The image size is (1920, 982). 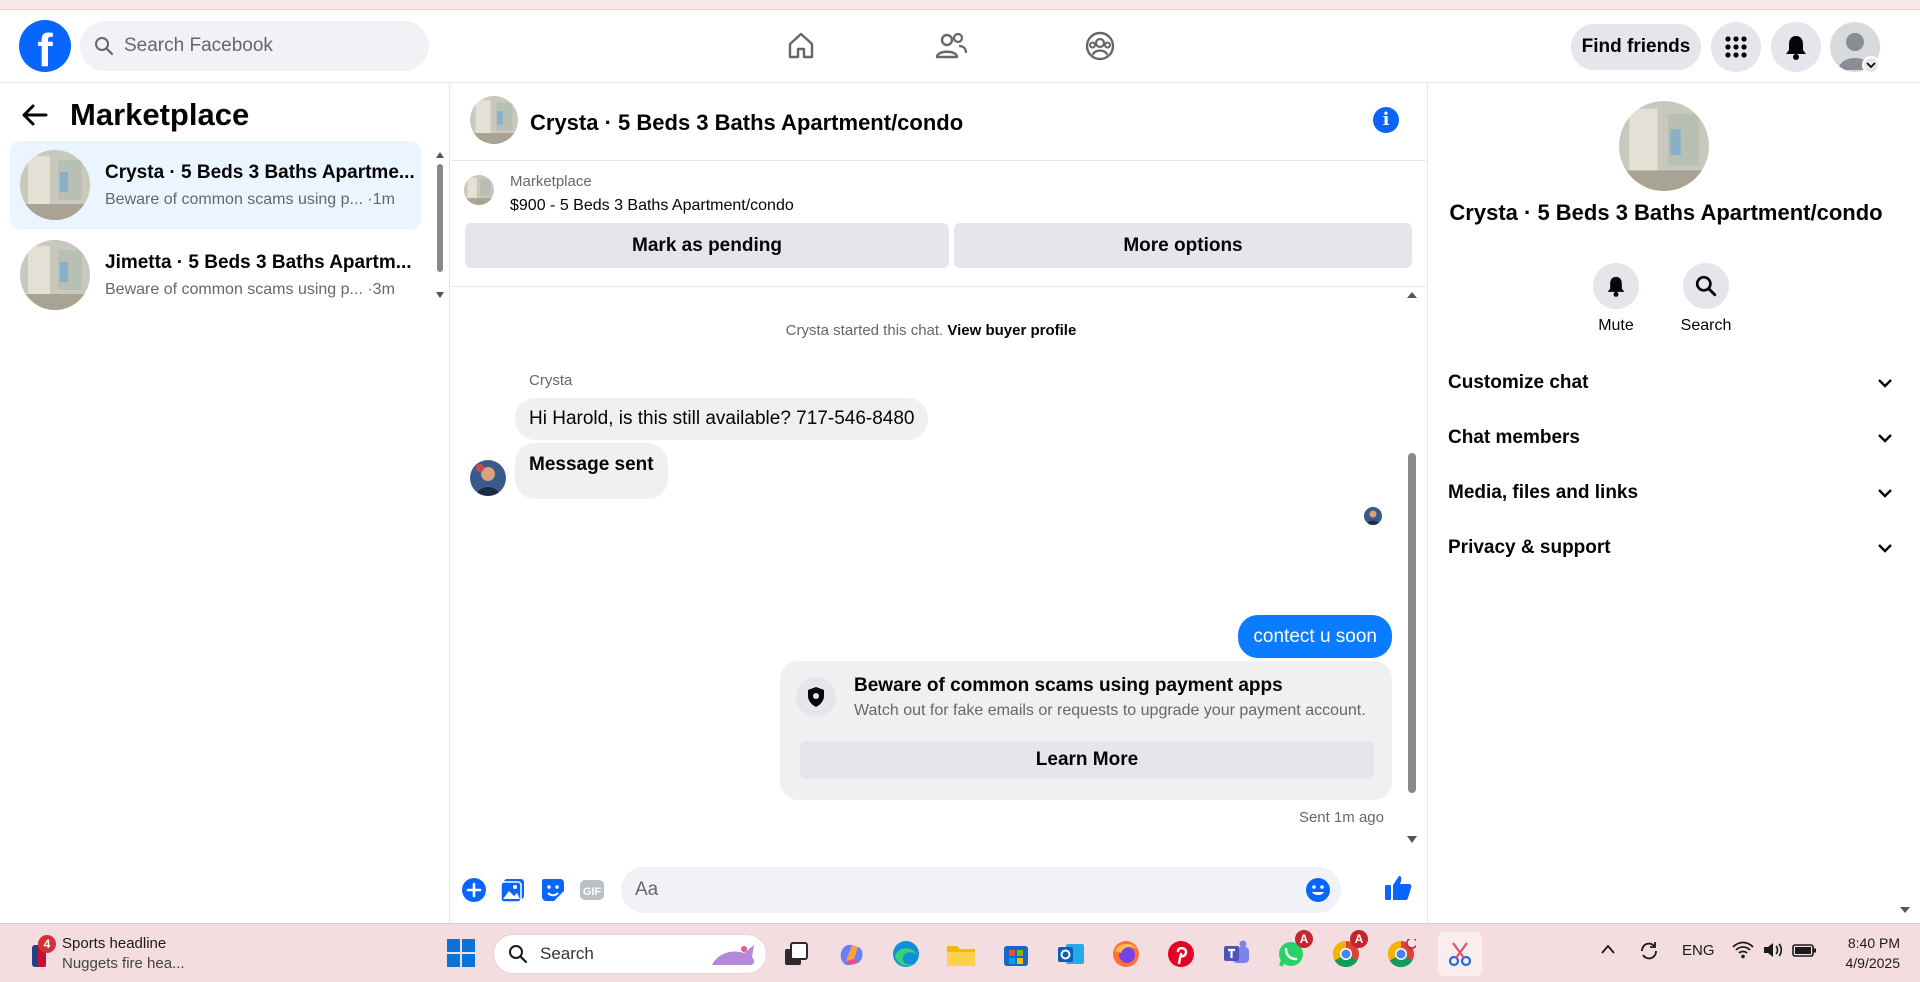 What do you see at coordinates (488, 478) in the screenshot?
I see `sender-avatar` at bounding box center [488, 478].